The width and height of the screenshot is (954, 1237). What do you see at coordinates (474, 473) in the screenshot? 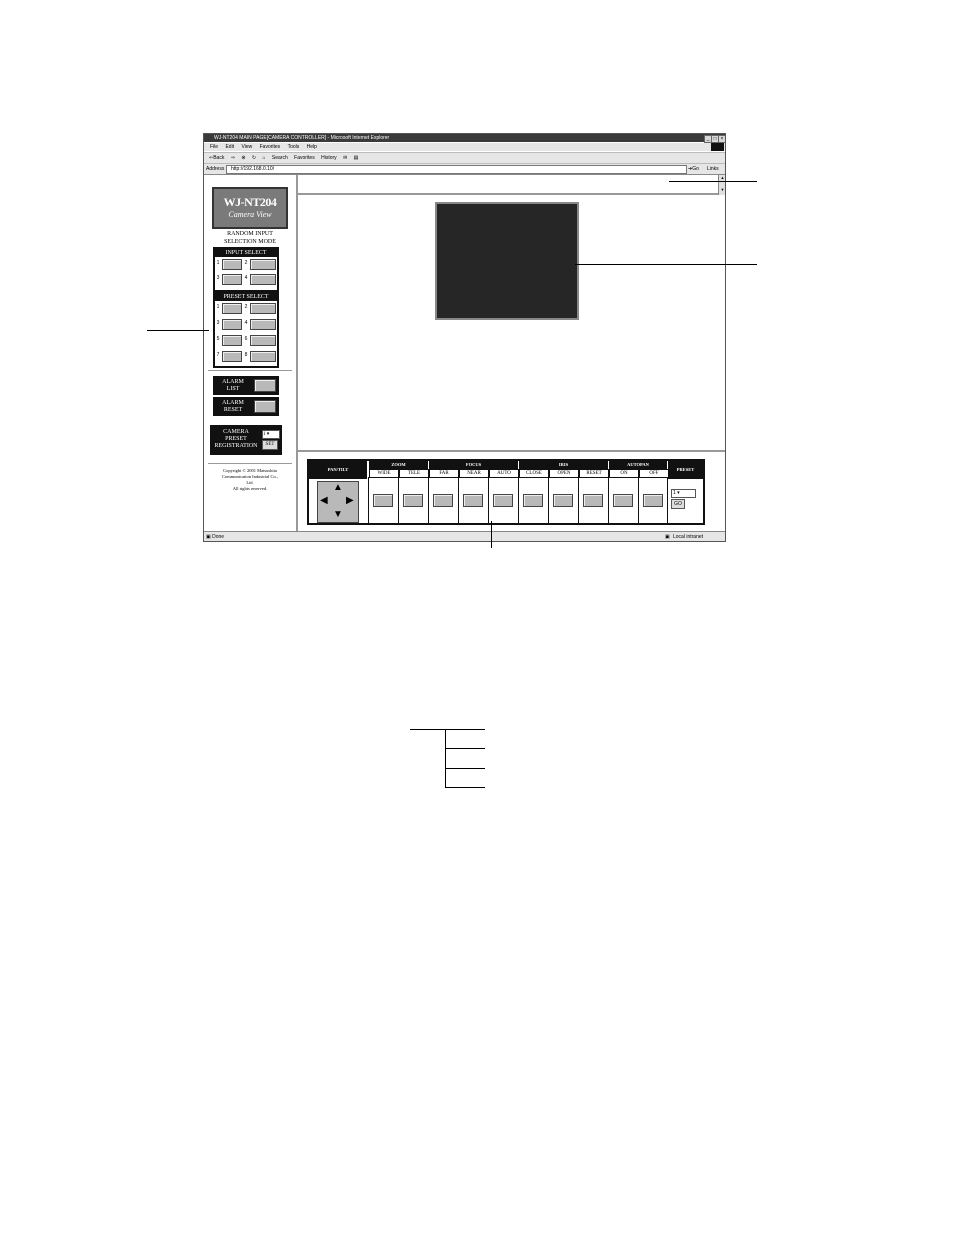
I see `near-label: NEAR` at bounding box center [474, 473].